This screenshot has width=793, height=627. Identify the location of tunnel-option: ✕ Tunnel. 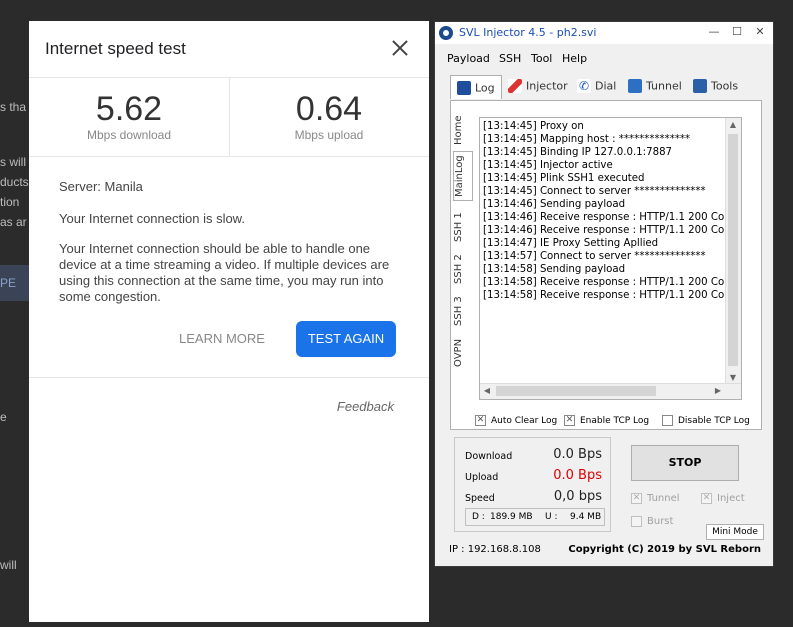
(655, 498).